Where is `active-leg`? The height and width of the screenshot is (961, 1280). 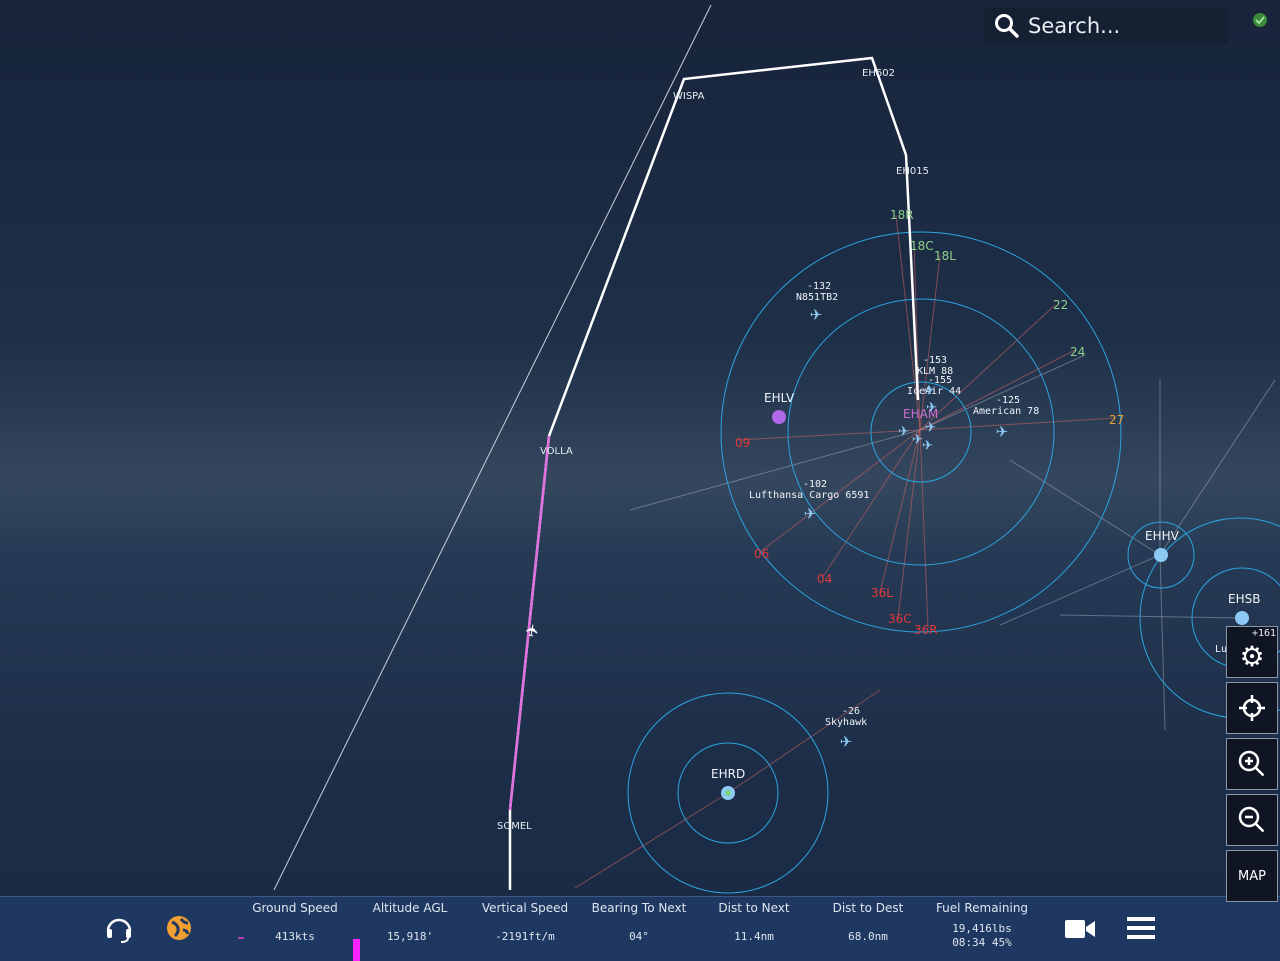
active-leg is located at coordinates (529, 623).